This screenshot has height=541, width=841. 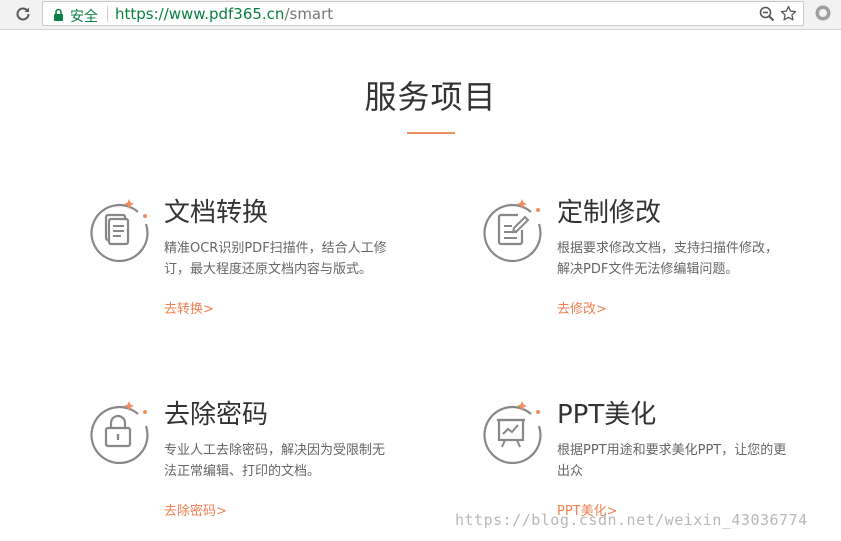 I want to click on service-title: PPT美化, so click(x=607, y=415).